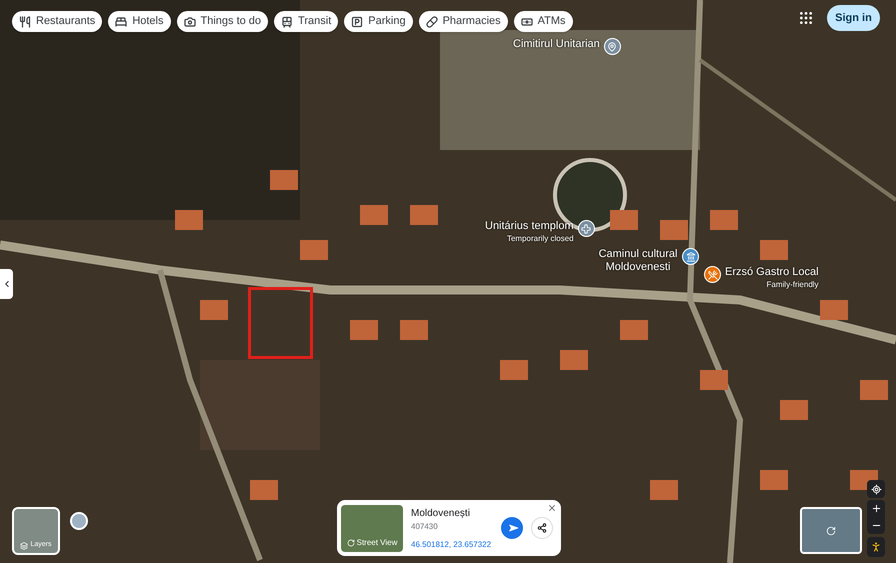 The width and height of the screenshot is (896, 563). Describe the element at coordinates (121, 22) in the screenshot. I see `bed-icon` at that location.